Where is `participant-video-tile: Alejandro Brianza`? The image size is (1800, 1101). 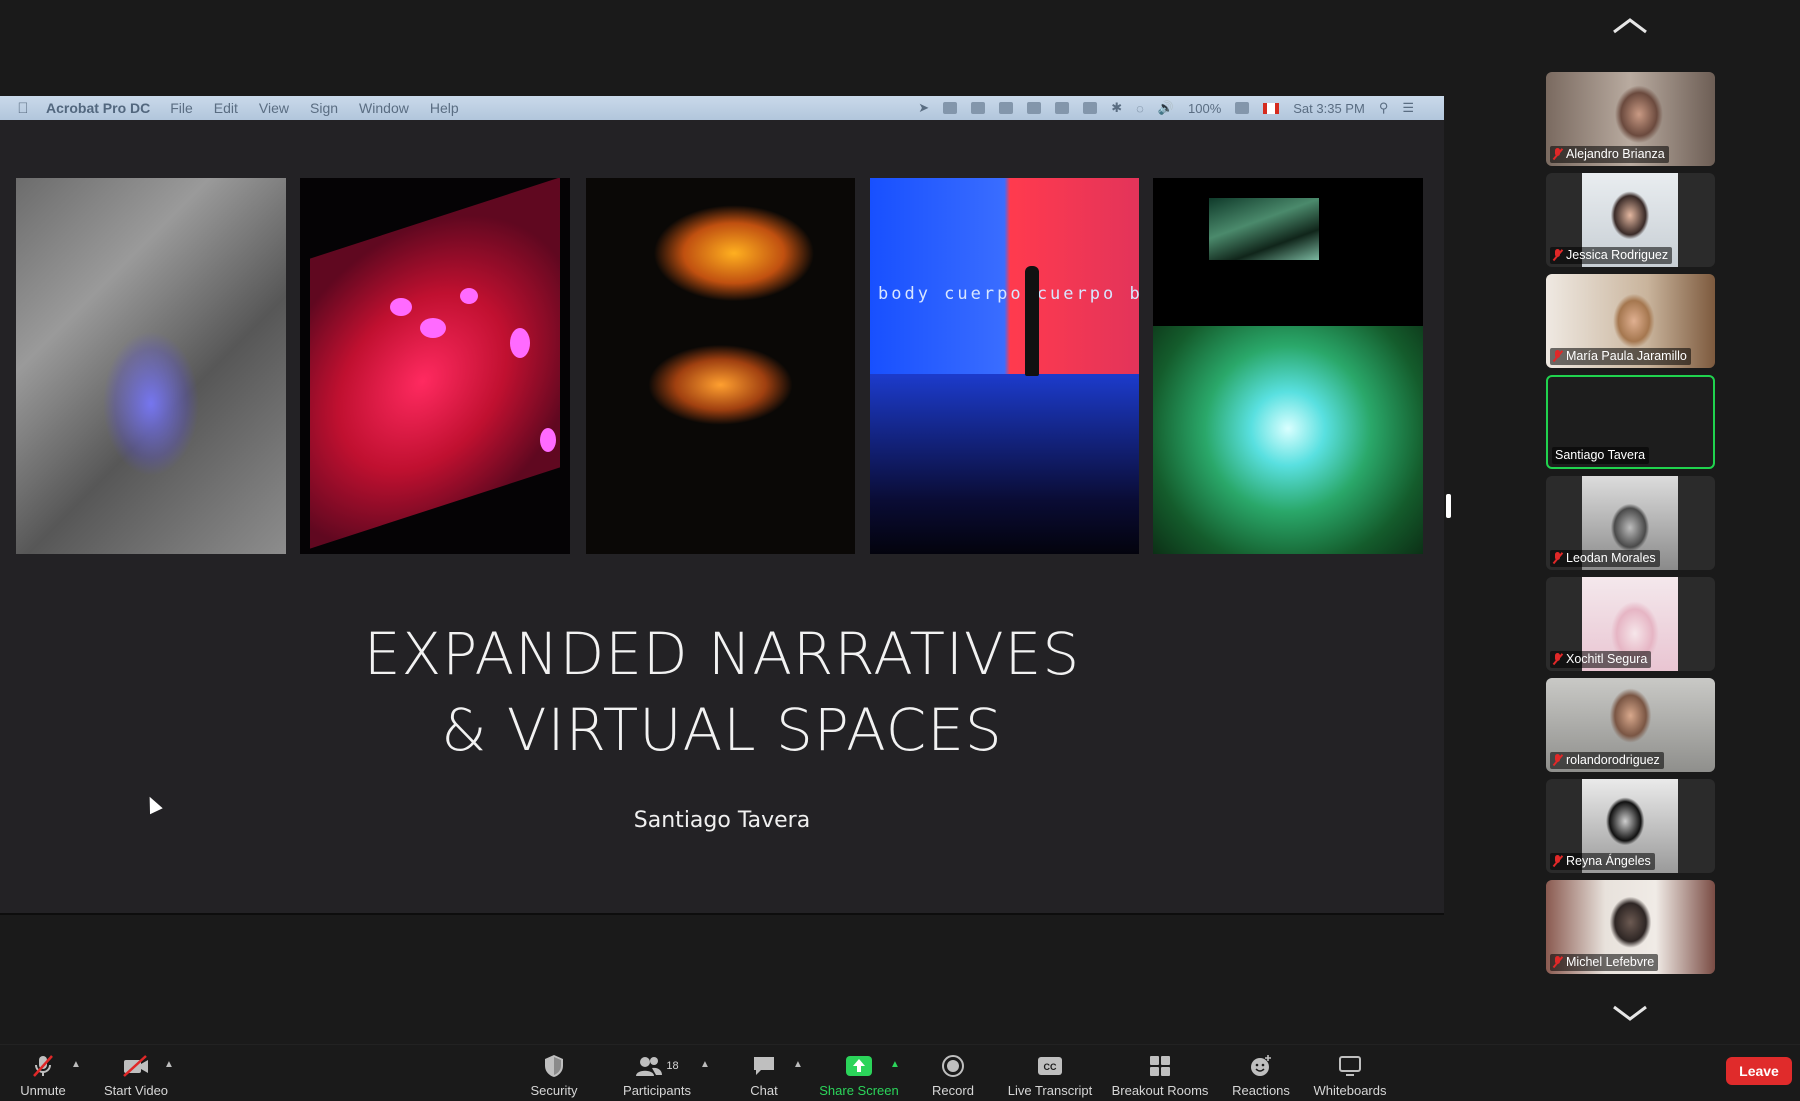
participant-video-tile: Alejandro Brianza is located at coordinates (1630, 119).